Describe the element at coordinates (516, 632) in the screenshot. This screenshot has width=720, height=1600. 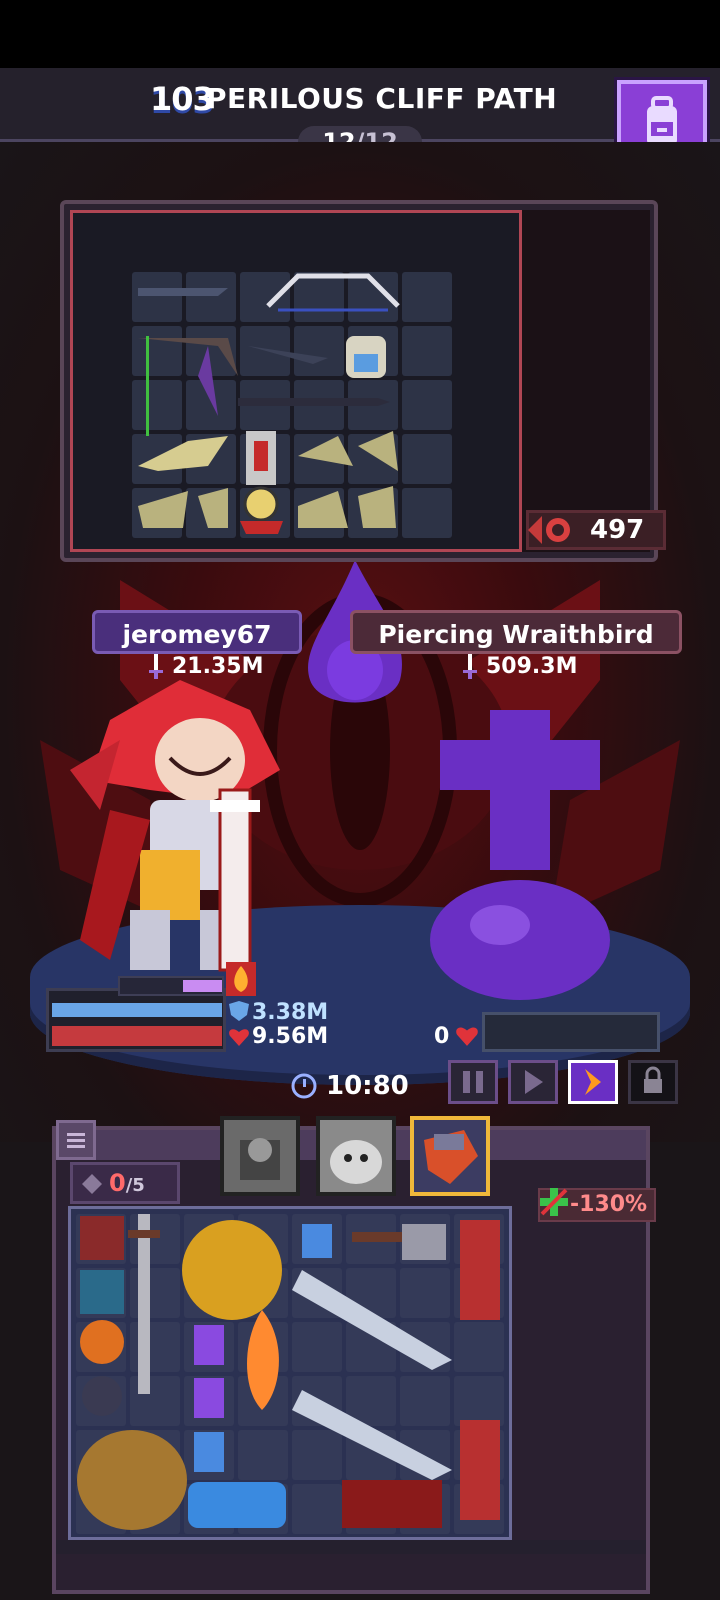
I see `enemy-nameplate: Piercing Wraithbird` at that location.